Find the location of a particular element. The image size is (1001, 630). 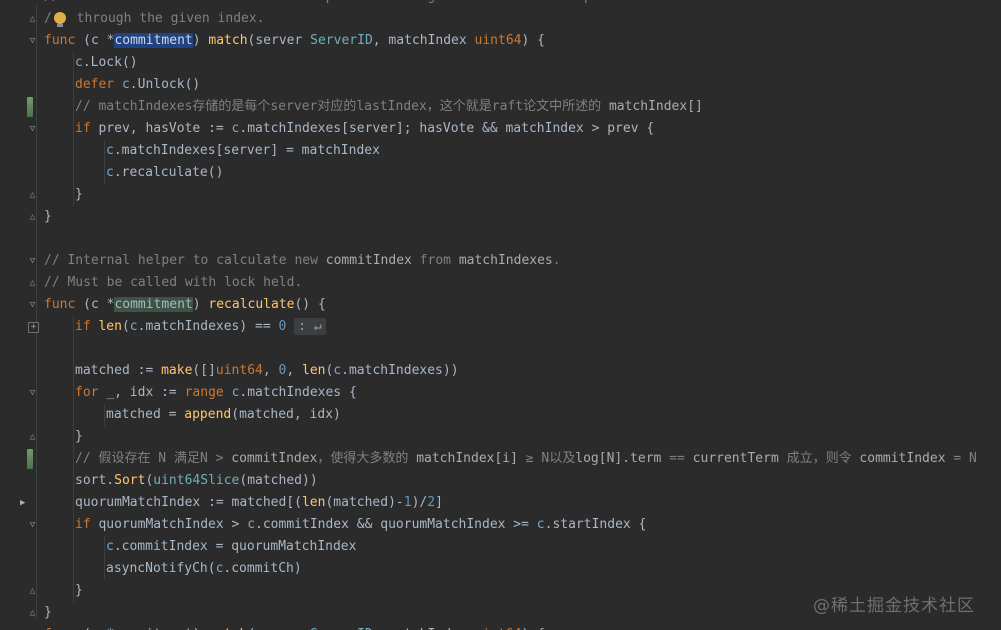

code-token: .matchIndexes { is located at coordinates (298, 392).